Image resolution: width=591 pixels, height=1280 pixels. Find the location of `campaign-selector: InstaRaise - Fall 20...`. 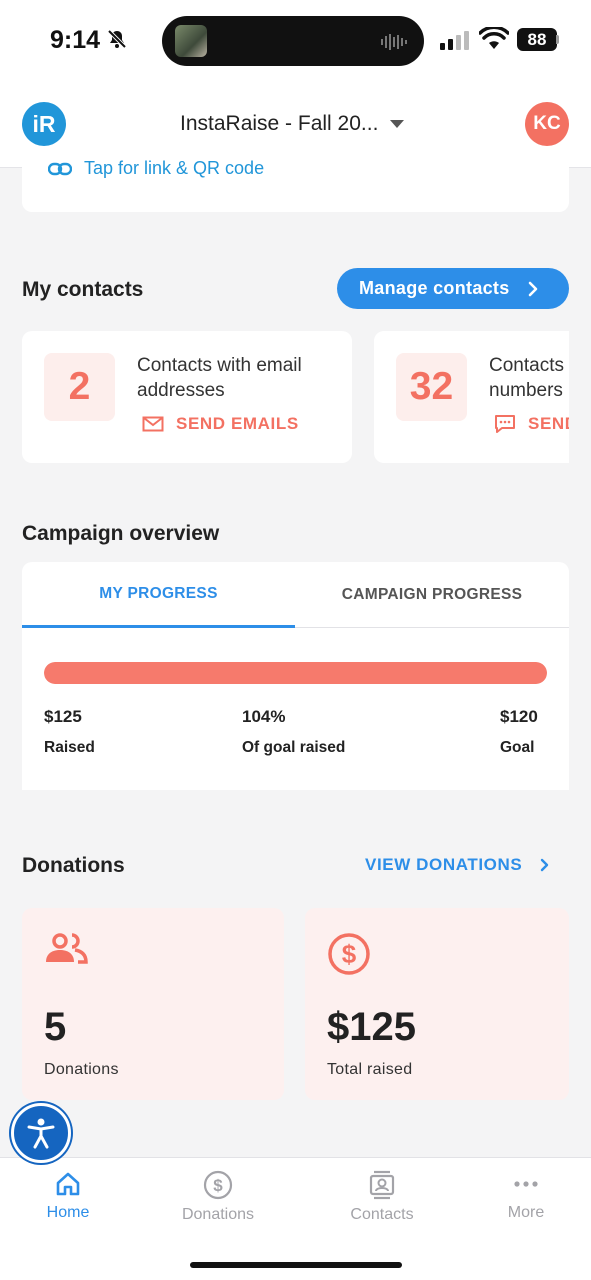

campaign-selector: InstaRaise - Fall 20... is located at coordinates (292, 124).